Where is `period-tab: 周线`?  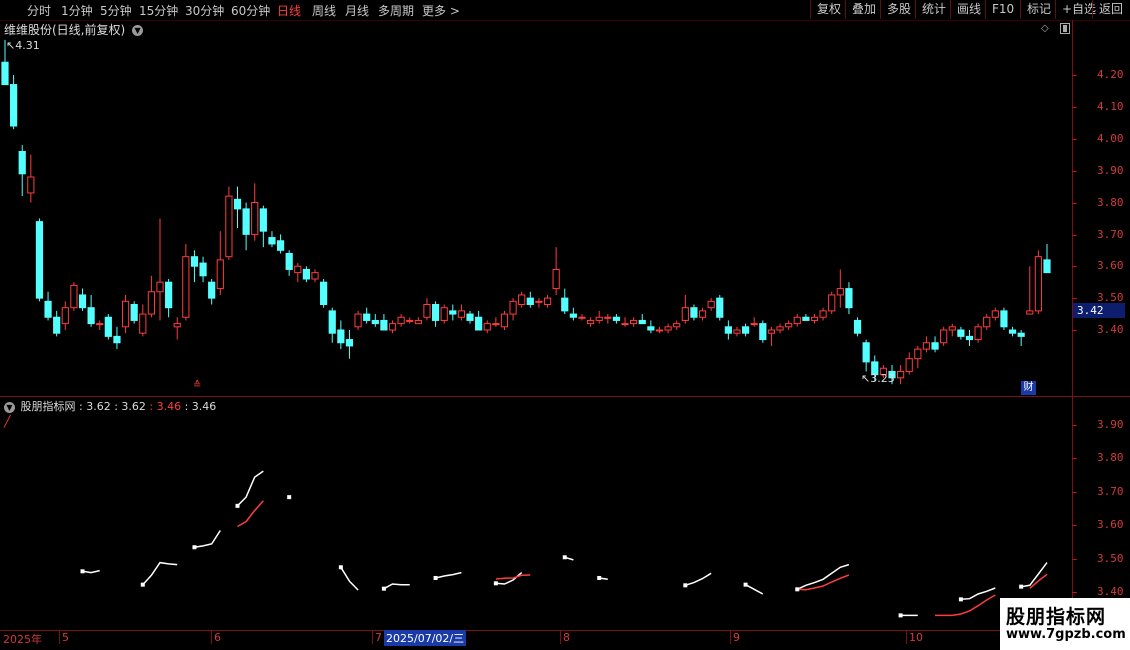
period-tab: 周线 is located at coordinates (324, 10).